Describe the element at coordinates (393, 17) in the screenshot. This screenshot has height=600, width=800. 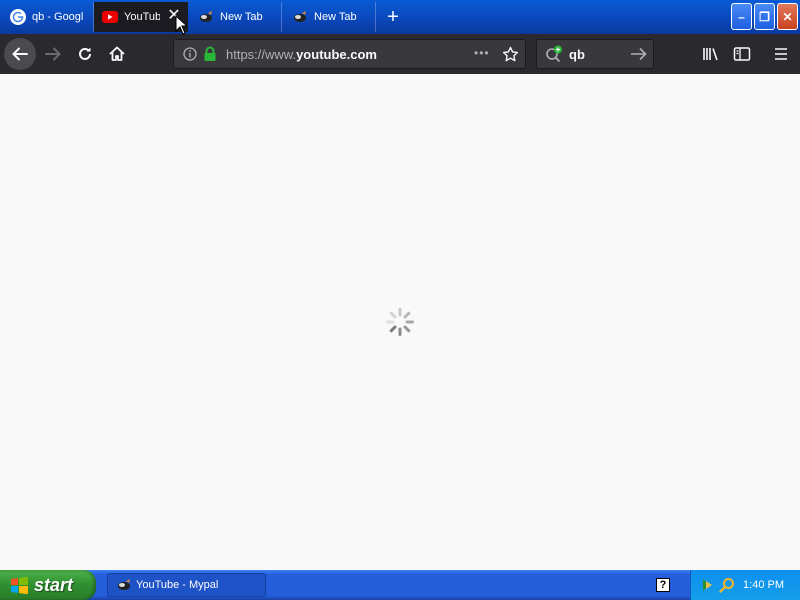
I see `new-tab-button: +` at that location.